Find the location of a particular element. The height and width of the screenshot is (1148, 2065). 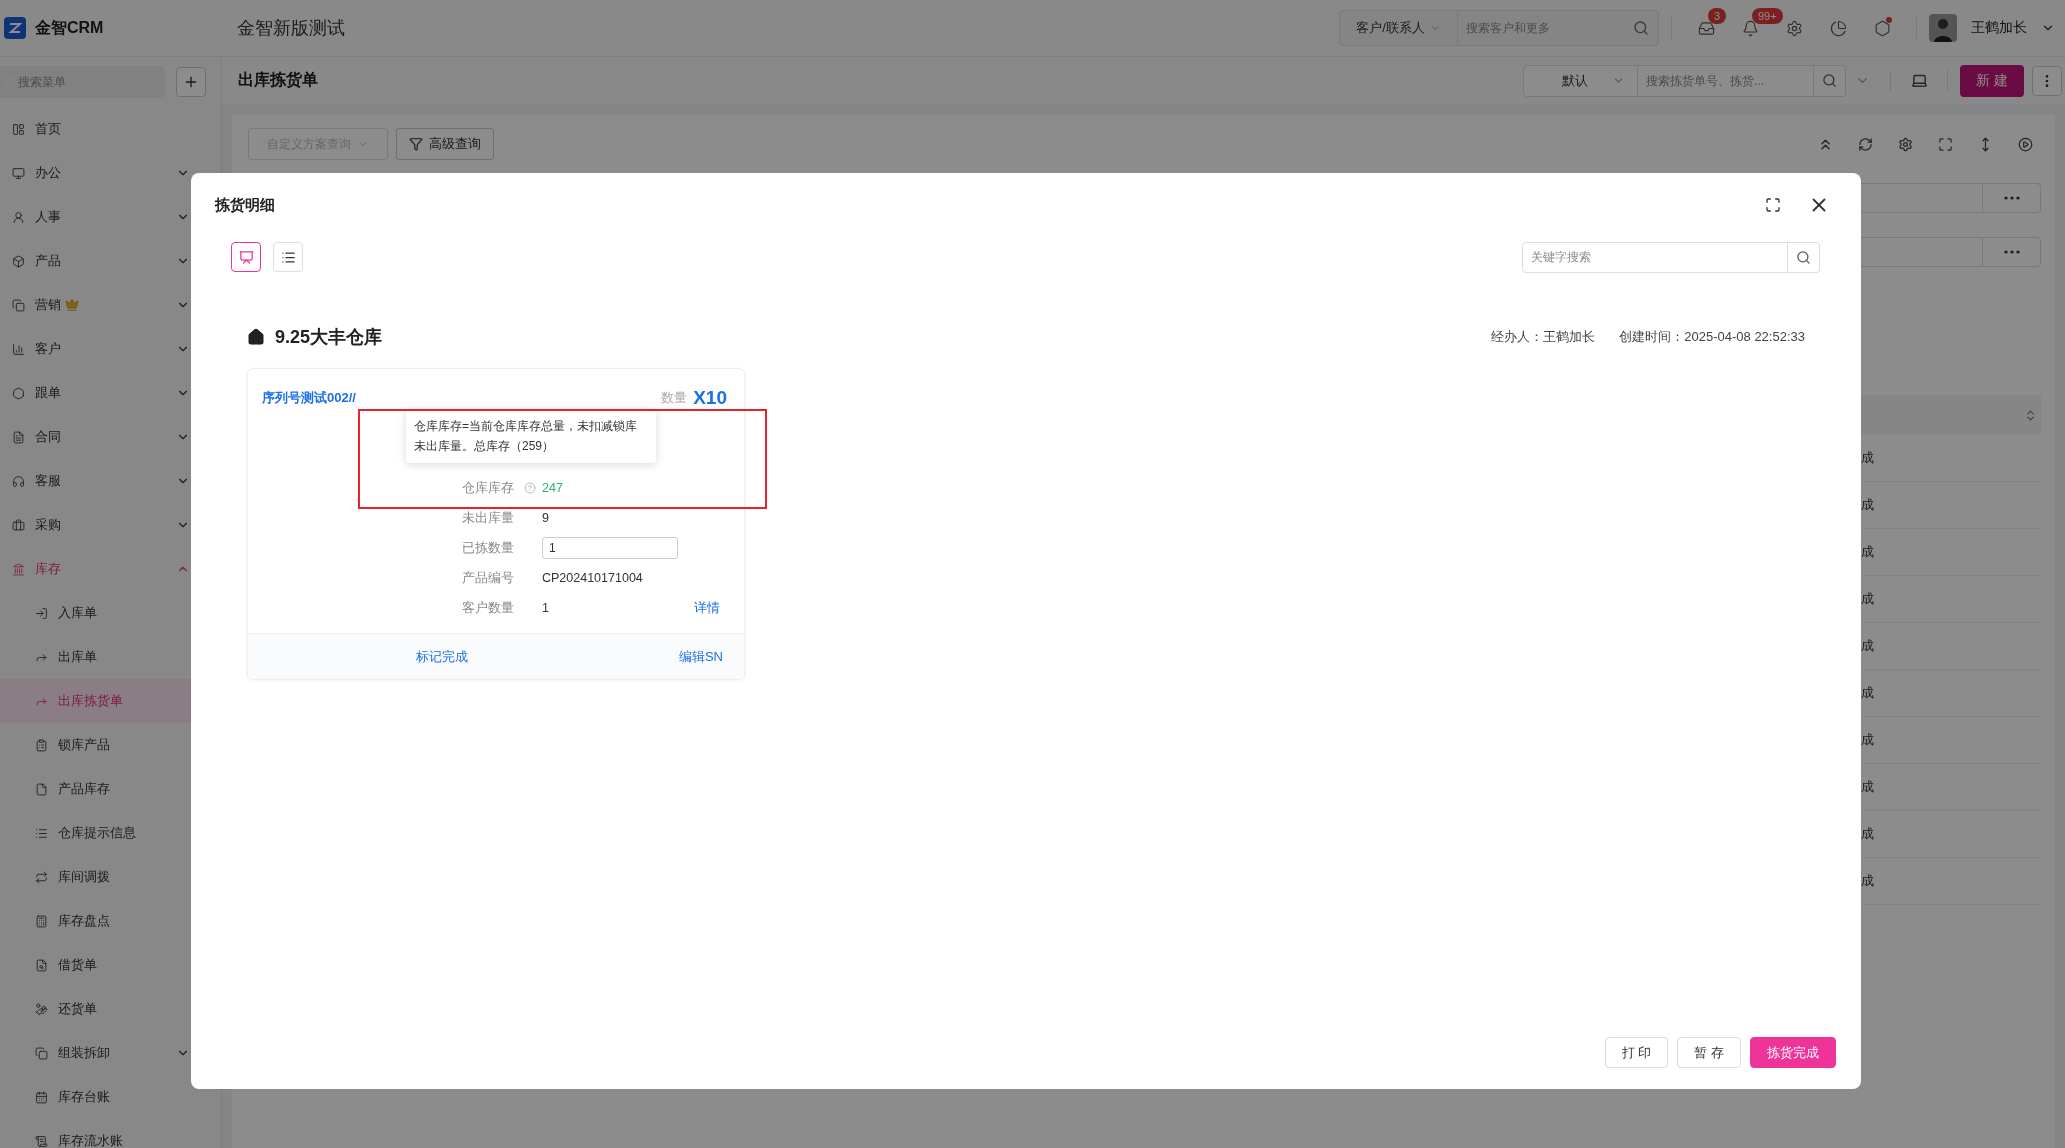

monitor-icon is located at coordinates (18, 173).